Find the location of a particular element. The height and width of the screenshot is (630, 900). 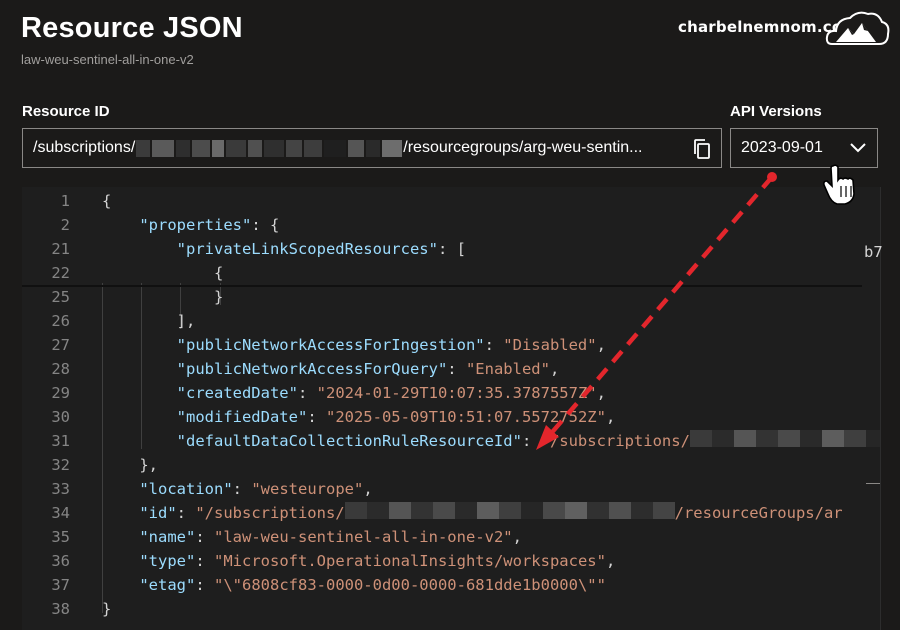

json-key: "createdDate" is located at coordinates (237, 393).